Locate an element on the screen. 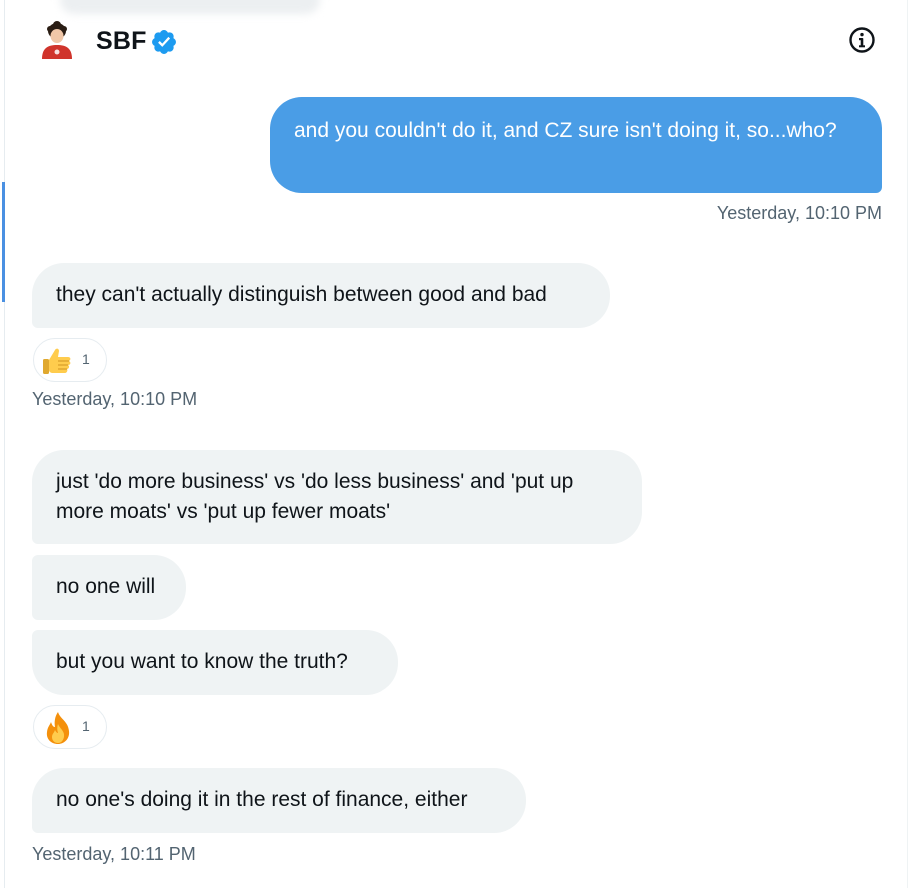  message-bubble-received: no one will is located at coordinates (109, 587).